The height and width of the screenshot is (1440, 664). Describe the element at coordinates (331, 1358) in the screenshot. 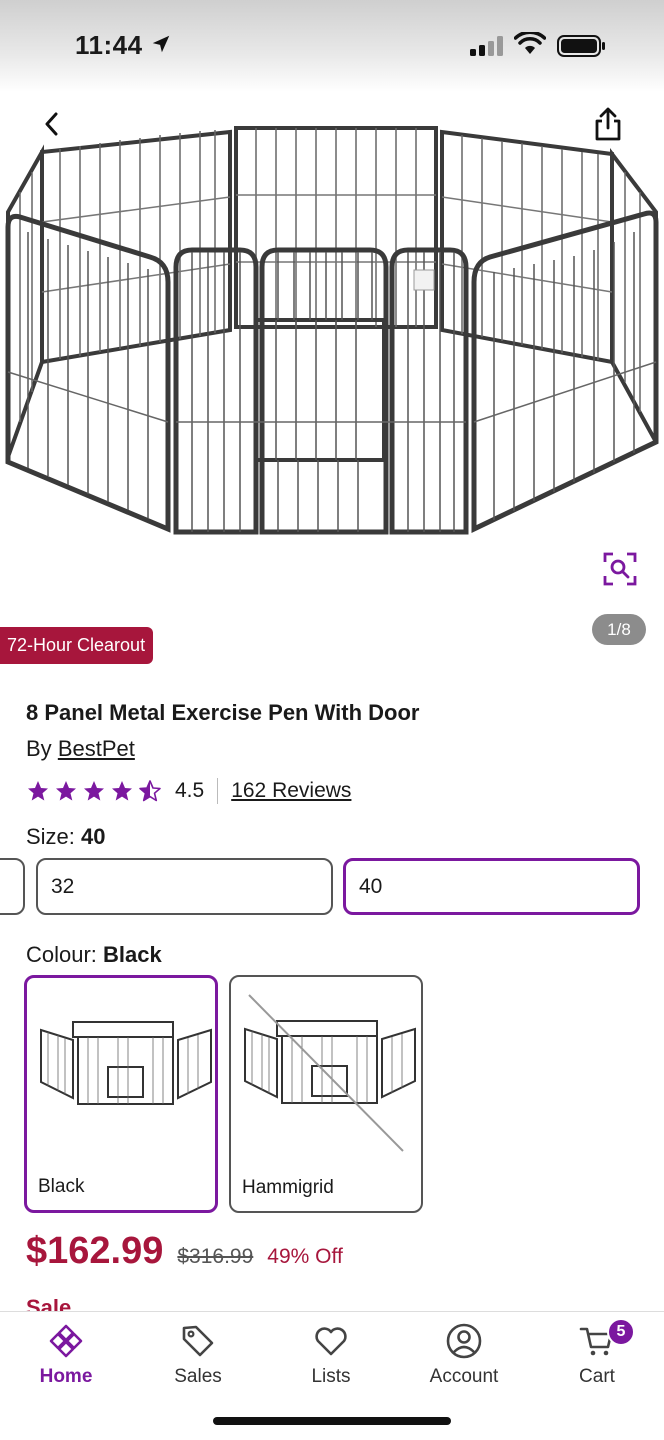

I see `tab-lists: Lists` at that location.